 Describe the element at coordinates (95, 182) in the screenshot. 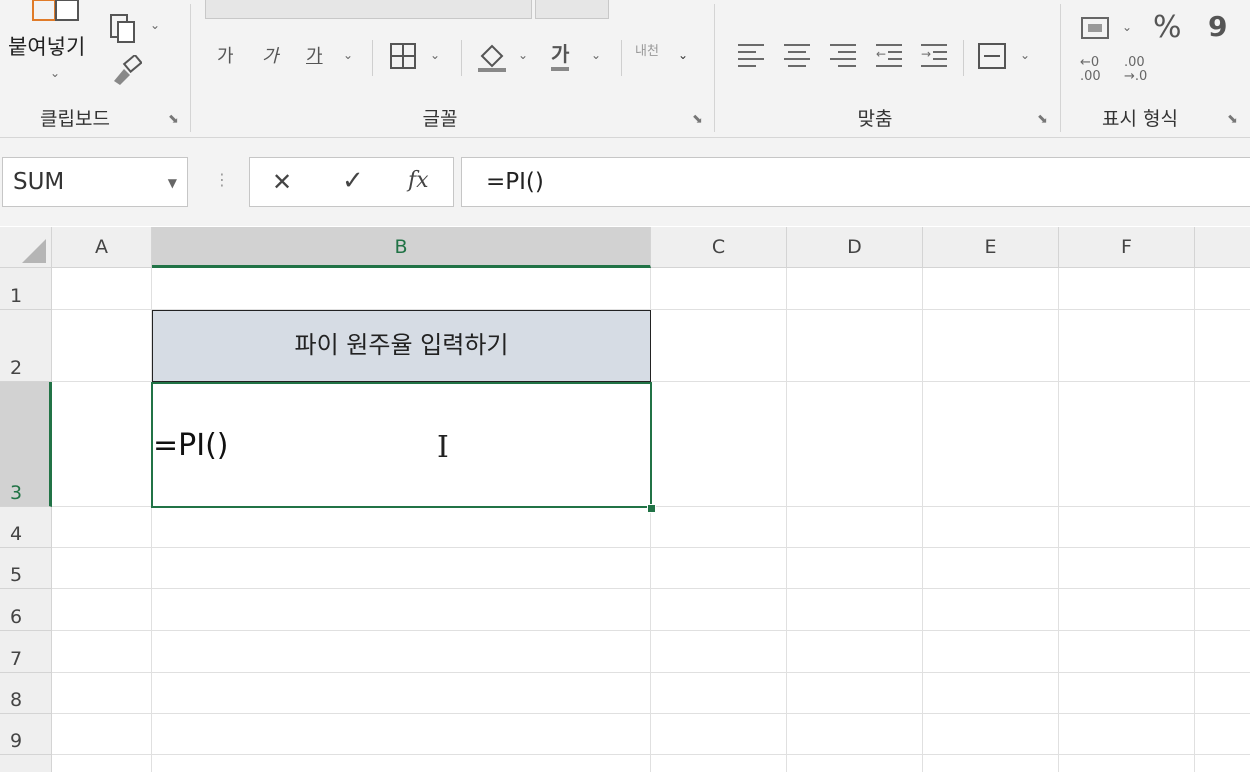

I see `name-box: SUM ▼` at that location.